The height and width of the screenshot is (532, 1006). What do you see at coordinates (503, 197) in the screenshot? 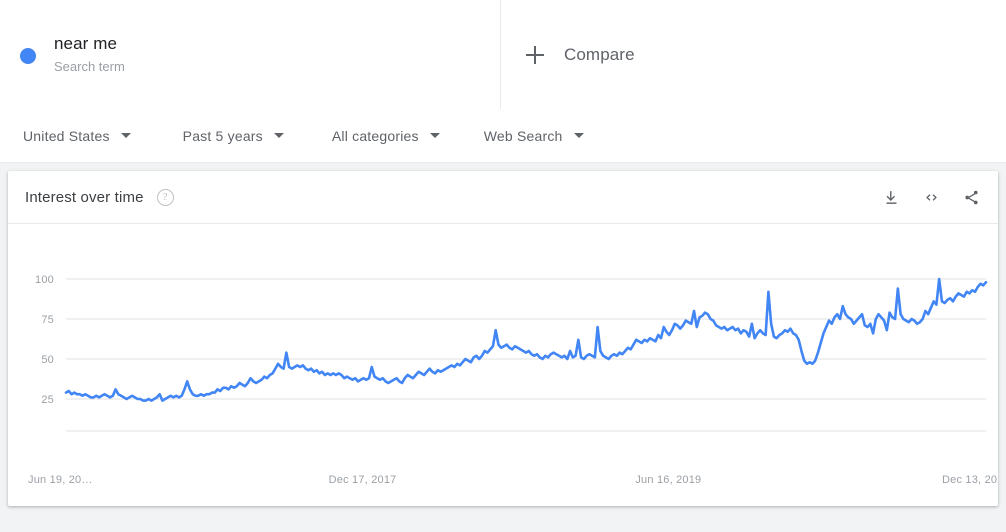
I see `chart-card-header: Interest over time ?` at bounding box center [503, 197].